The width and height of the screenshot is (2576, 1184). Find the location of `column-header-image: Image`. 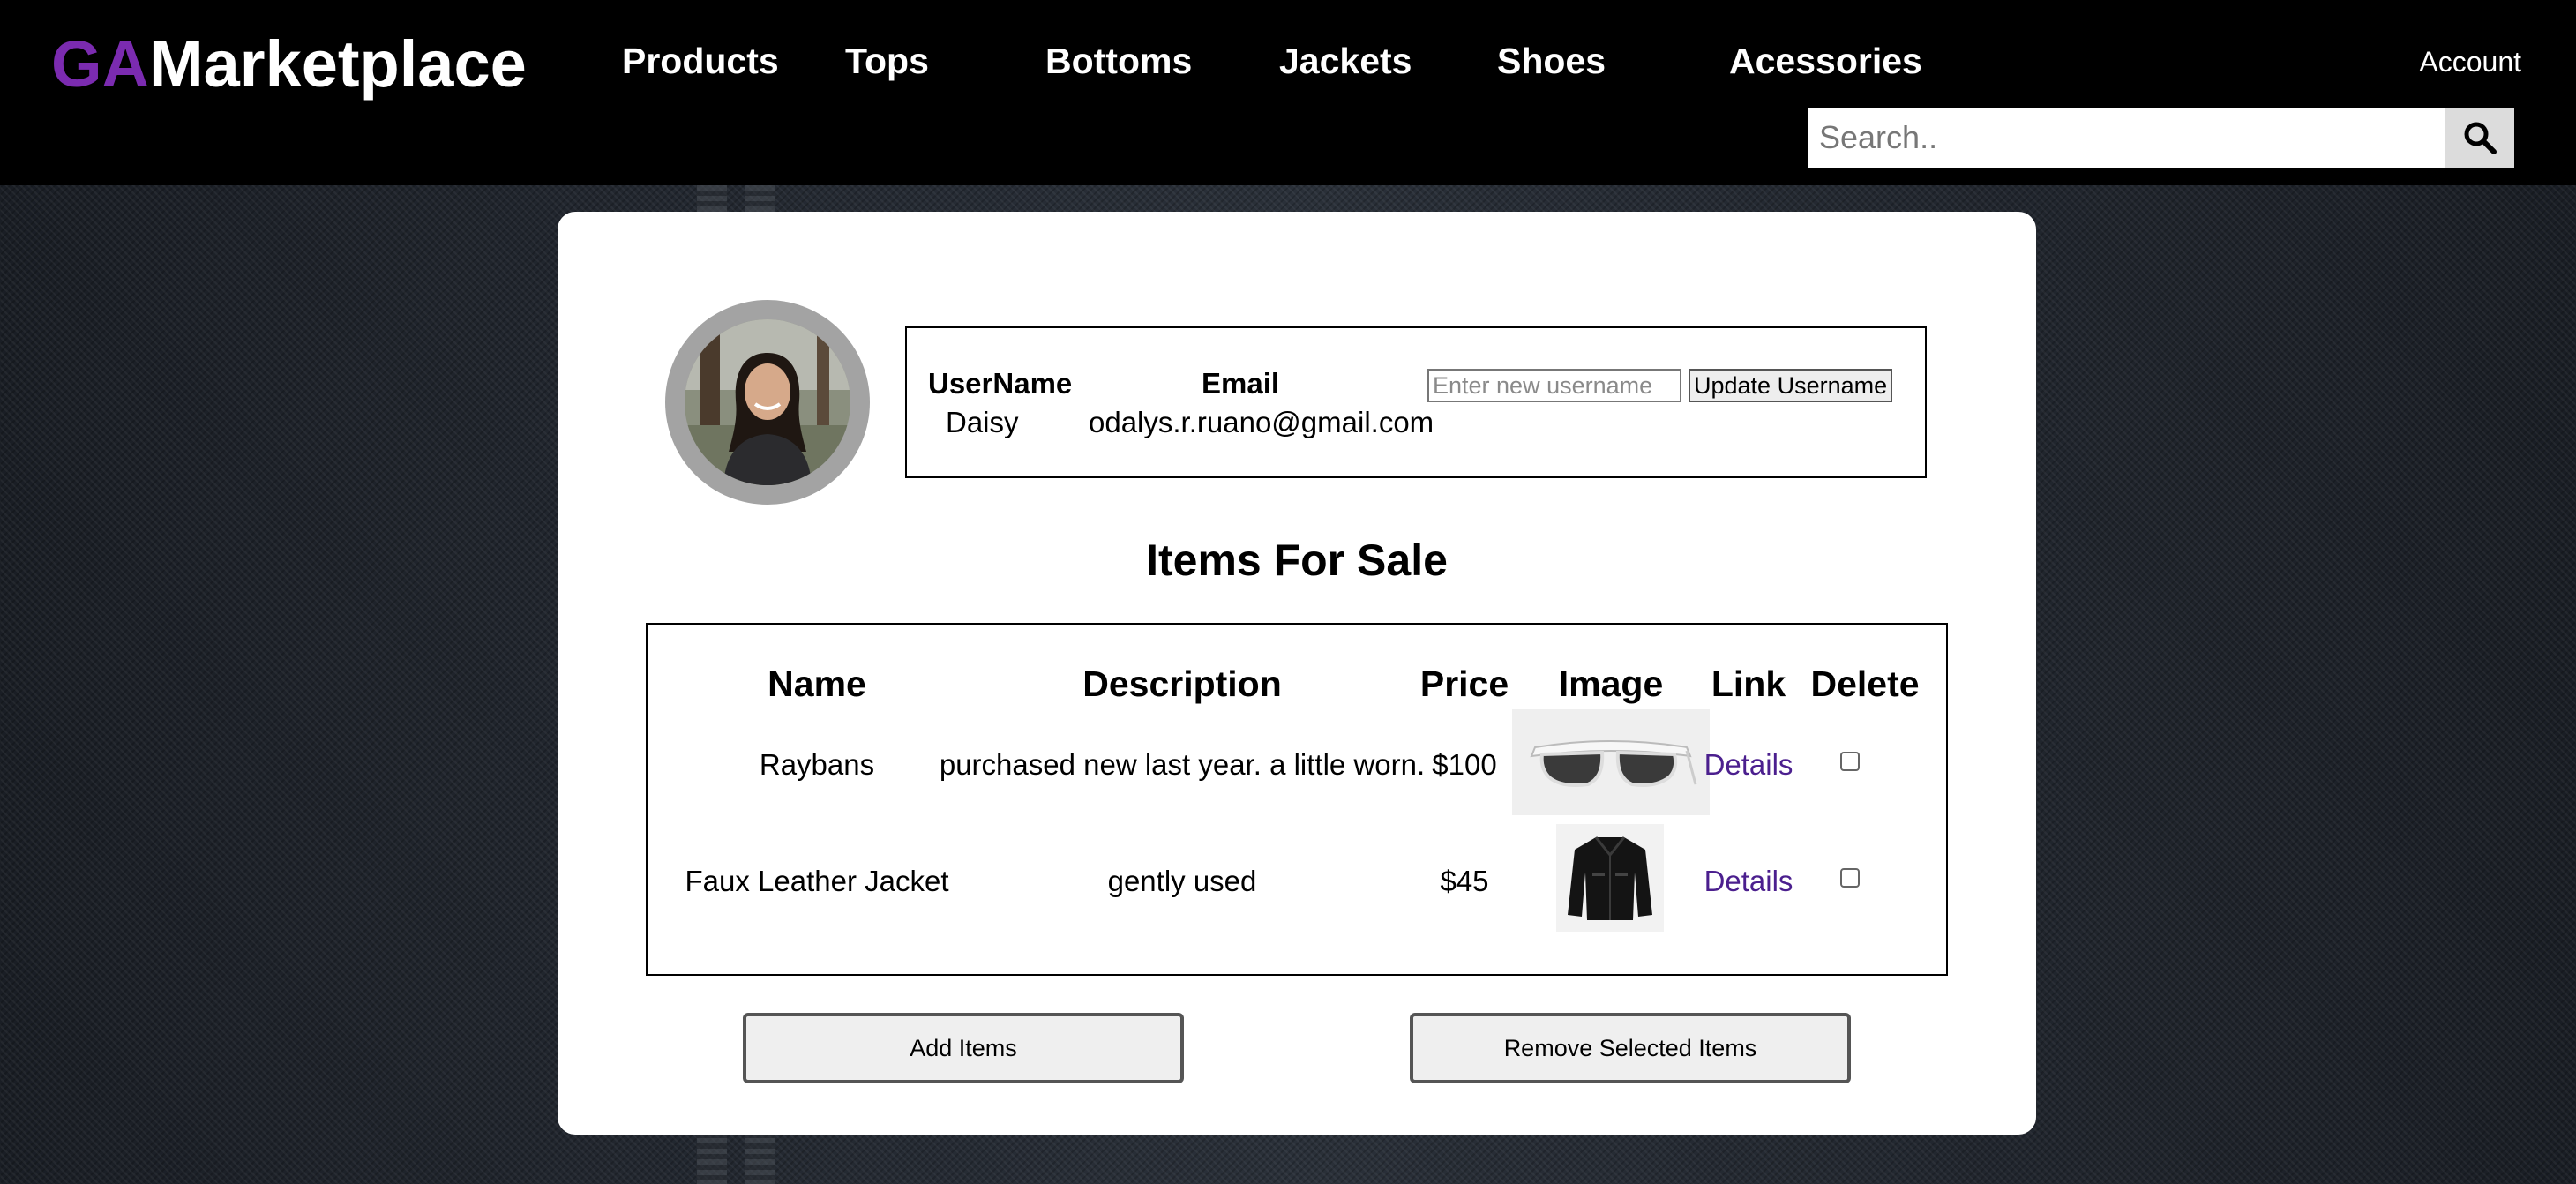

column-header-image: Image is located at coordinates (1611, 684).